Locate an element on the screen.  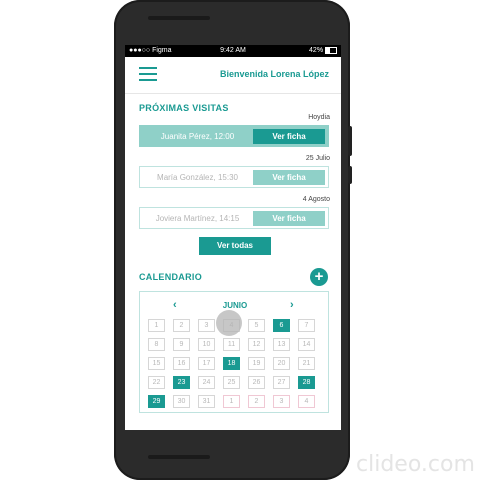
calendar-day: 23 is located at coordinates (181, 382).